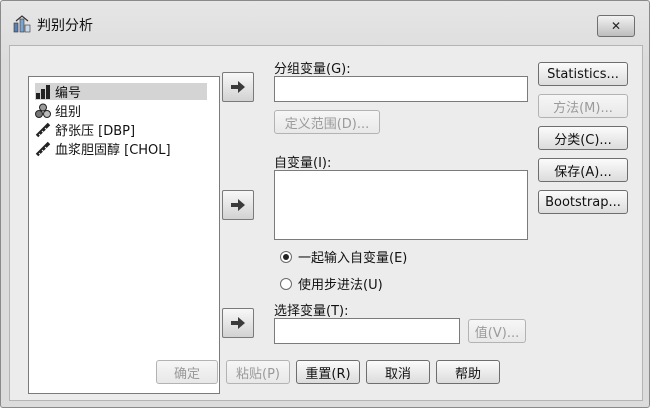 This screenshot has width=650, height=408. I want to click on selection-variable-label: 选择变量(T):, so click(311, 311).